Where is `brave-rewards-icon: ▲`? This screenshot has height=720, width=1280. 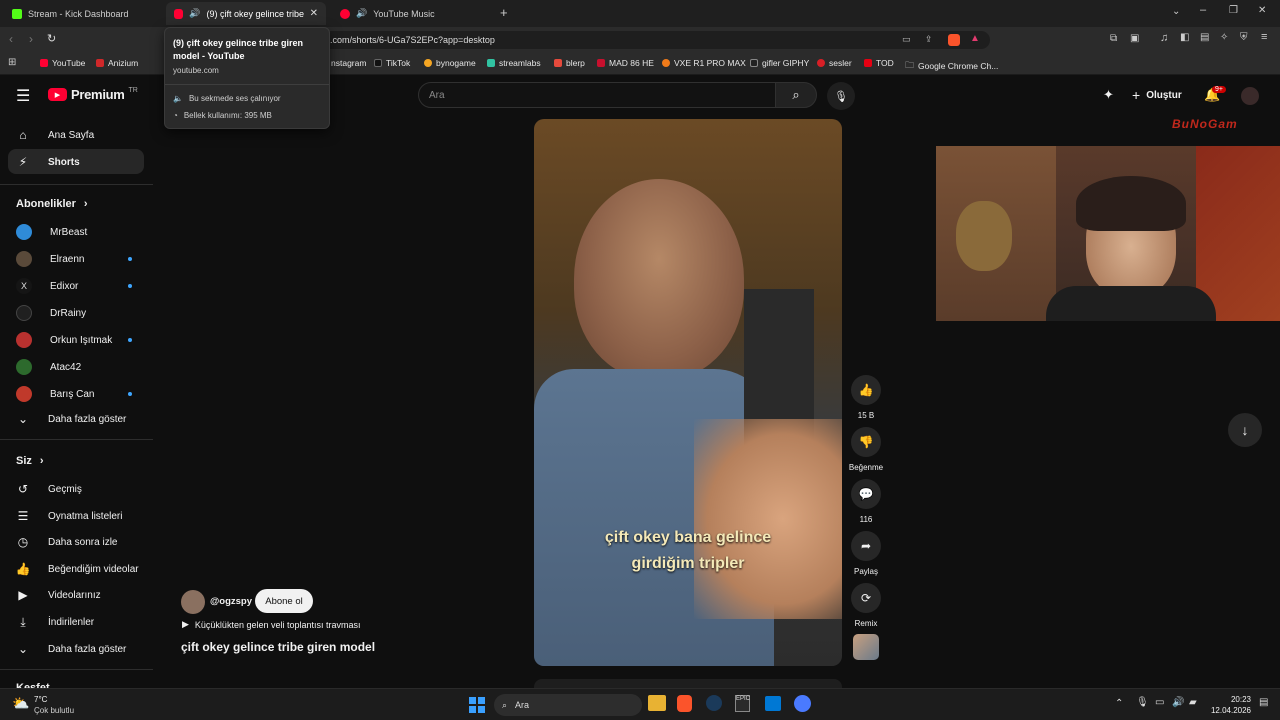
brave-rewards-icon: ▲ is located at coordinates (975, 38).